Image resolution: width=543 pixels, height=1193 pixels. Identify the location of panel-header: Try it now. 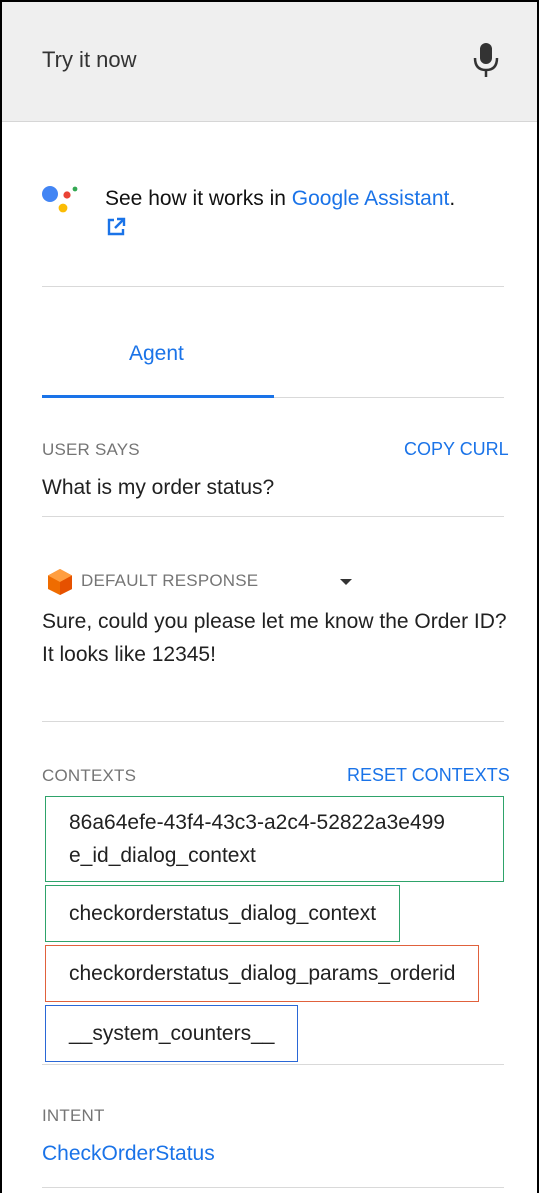
(269, 62).